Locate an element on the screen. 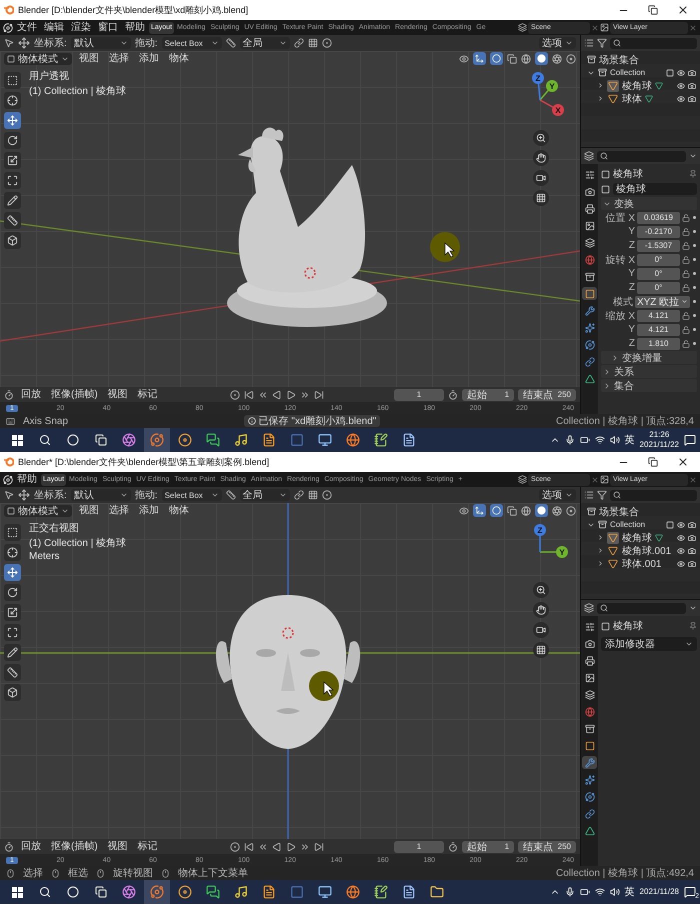  menu-item: 文件 is located at coordinates (27, 27).